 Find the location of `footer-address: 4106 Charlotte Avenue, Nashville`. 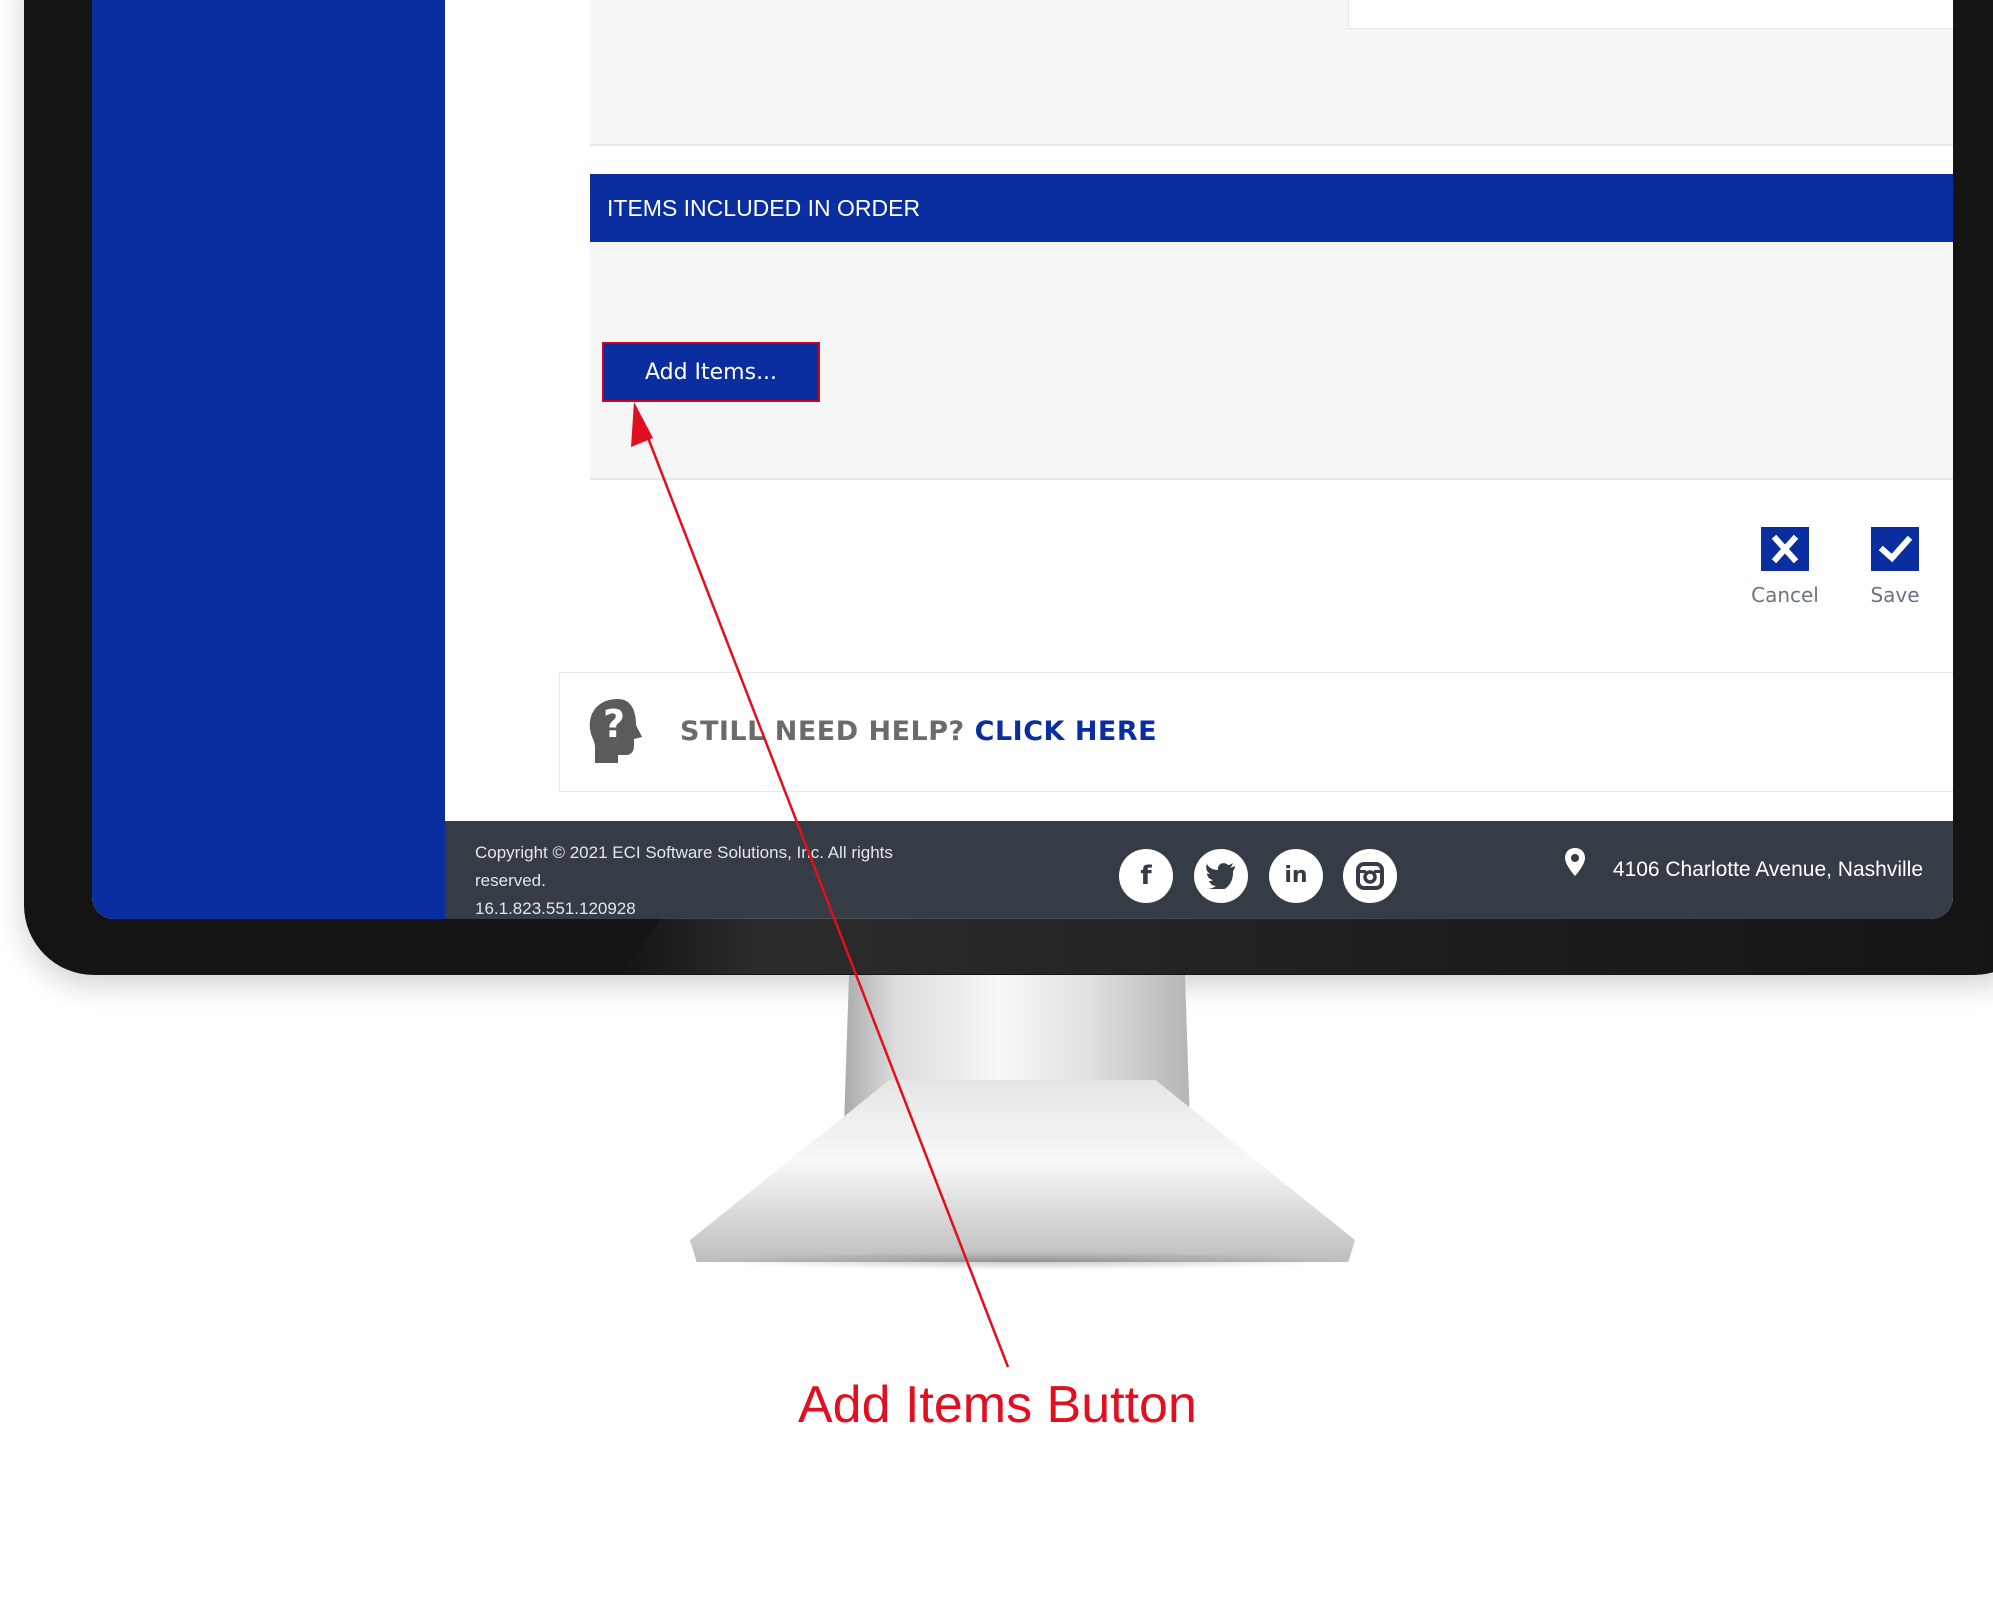

footer-address: 4106 Charlotte Avenue, Nashville is located at coordinates (1744, 870).